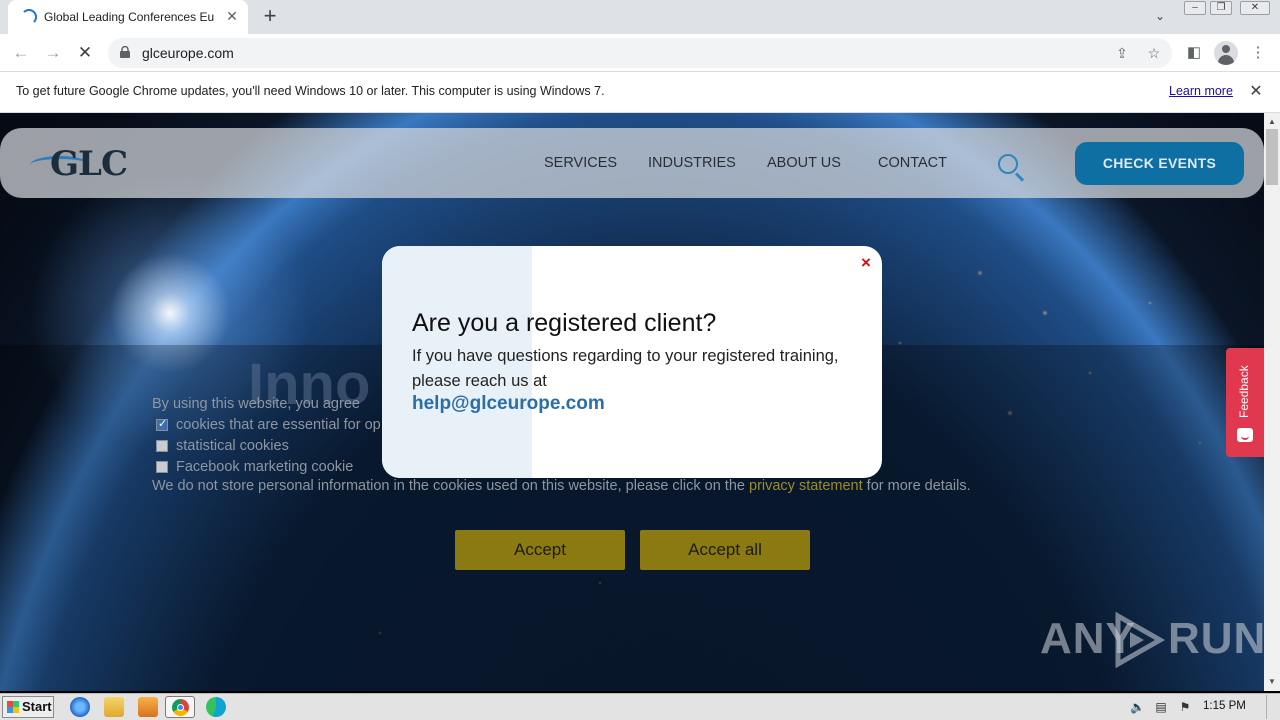 This screenshot has width=1280, height=720. What do you see at coordinates (256, 404) in the screenshot?
I see `cookie-intro: By using this website, you agree` at bounding box center [256, 404].